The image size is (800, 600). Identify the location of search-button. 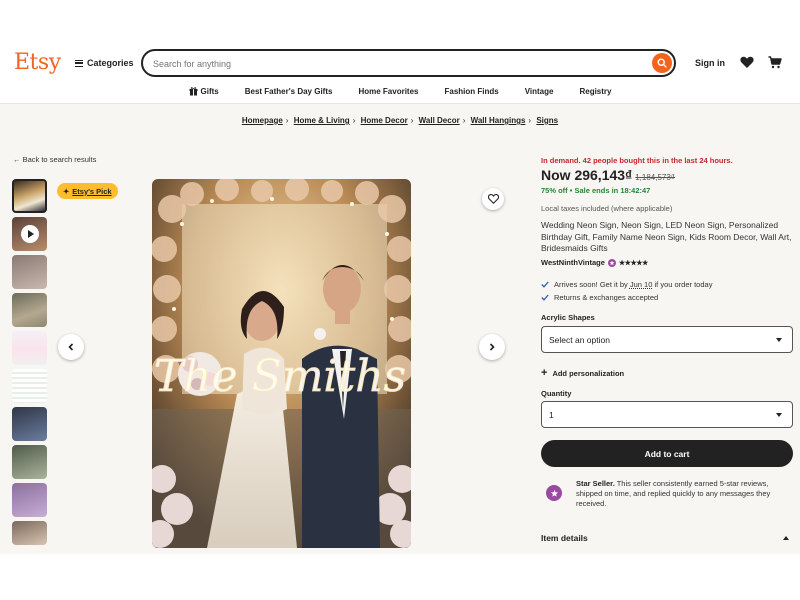
(662, 63).